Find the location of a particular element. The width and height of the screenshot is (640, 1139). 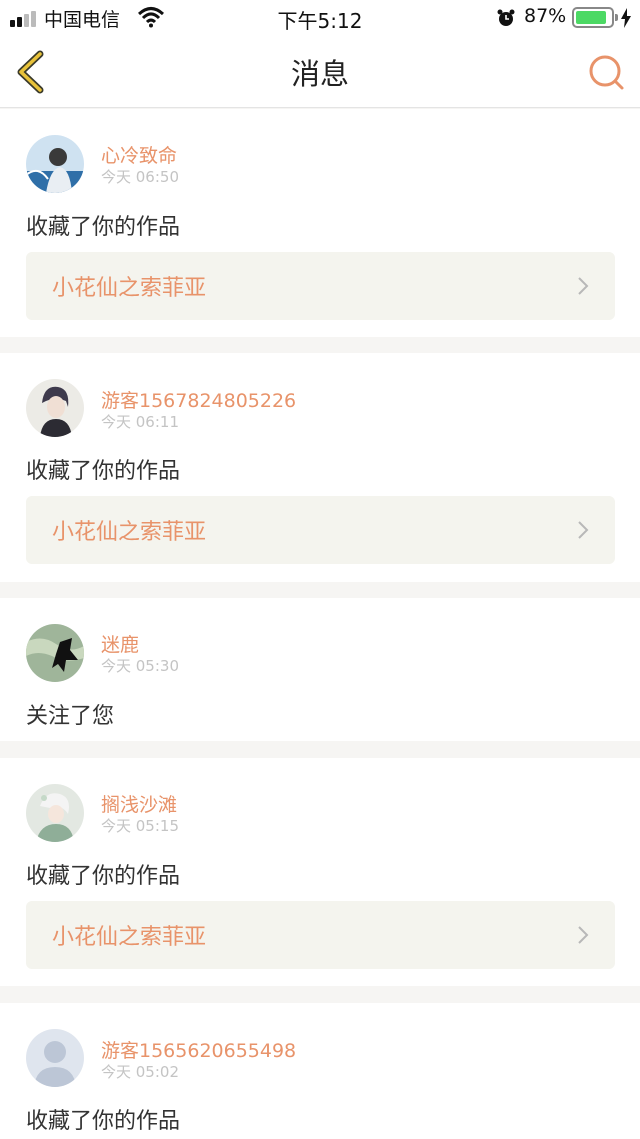

user-name: 游客1567824805226 is located at coordinates (198, 399).